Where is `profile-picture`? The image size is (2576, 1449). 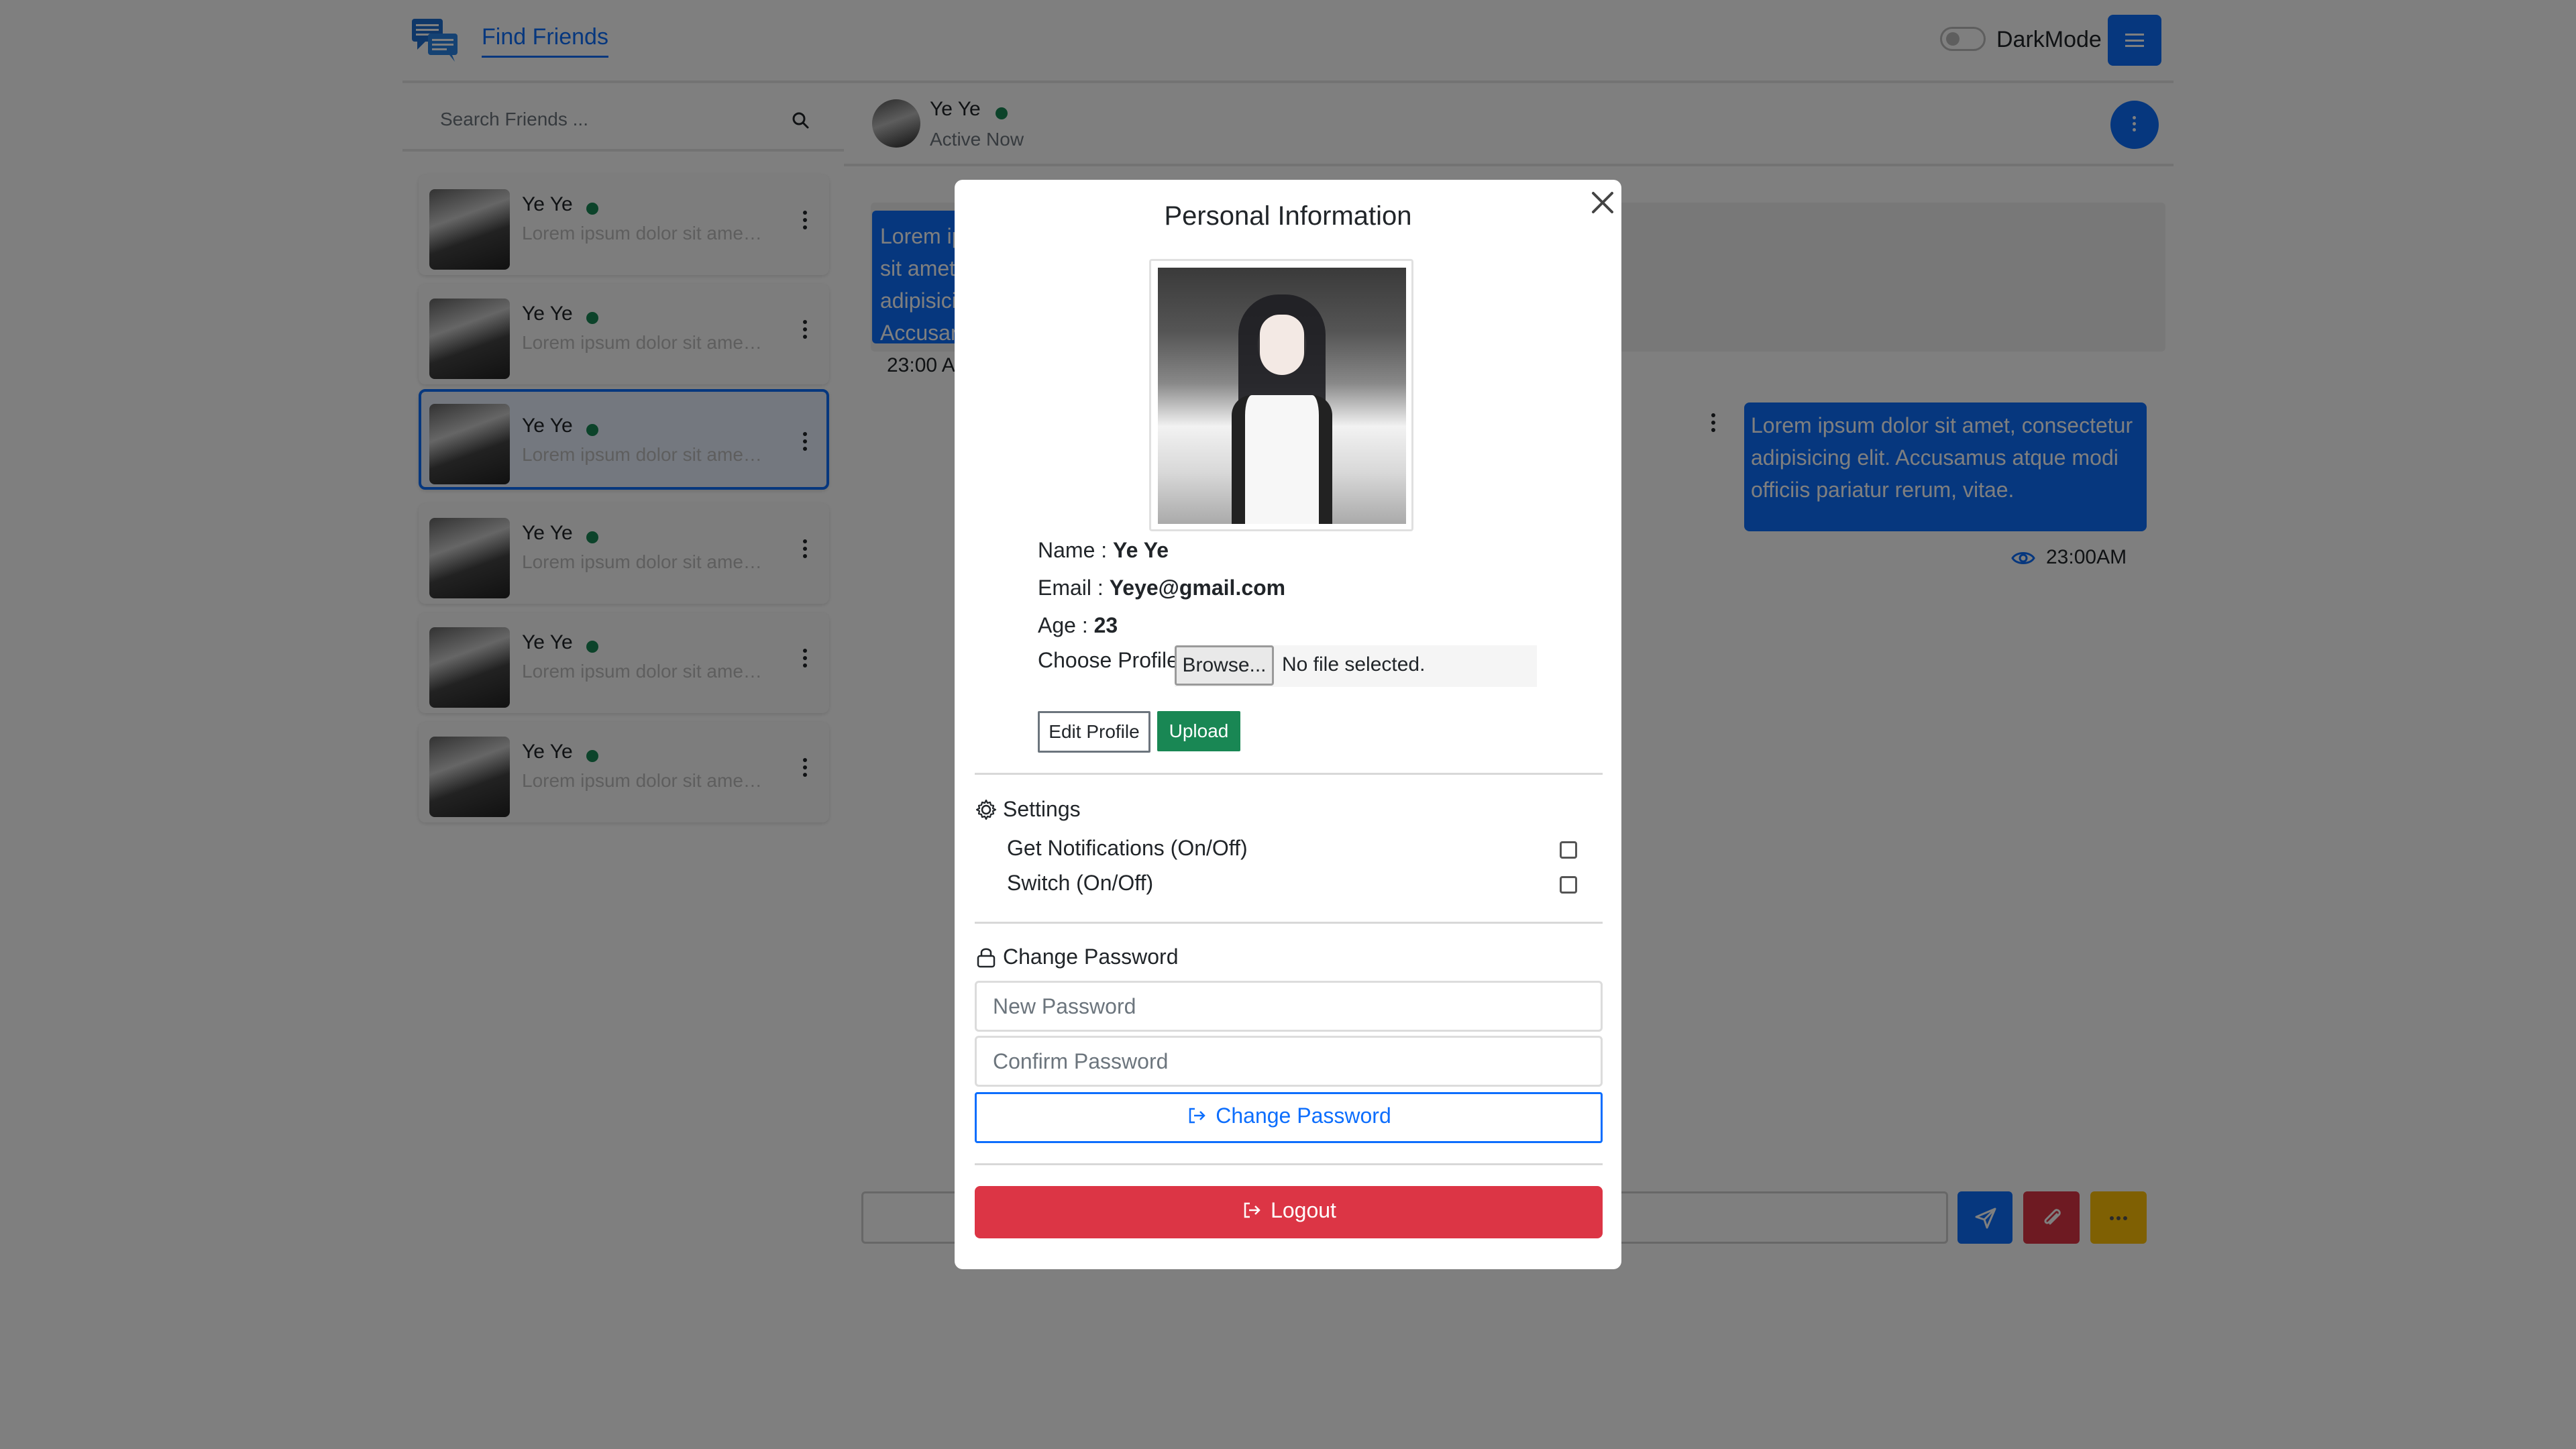 profile-picture is located at coordinates (1282, 396).